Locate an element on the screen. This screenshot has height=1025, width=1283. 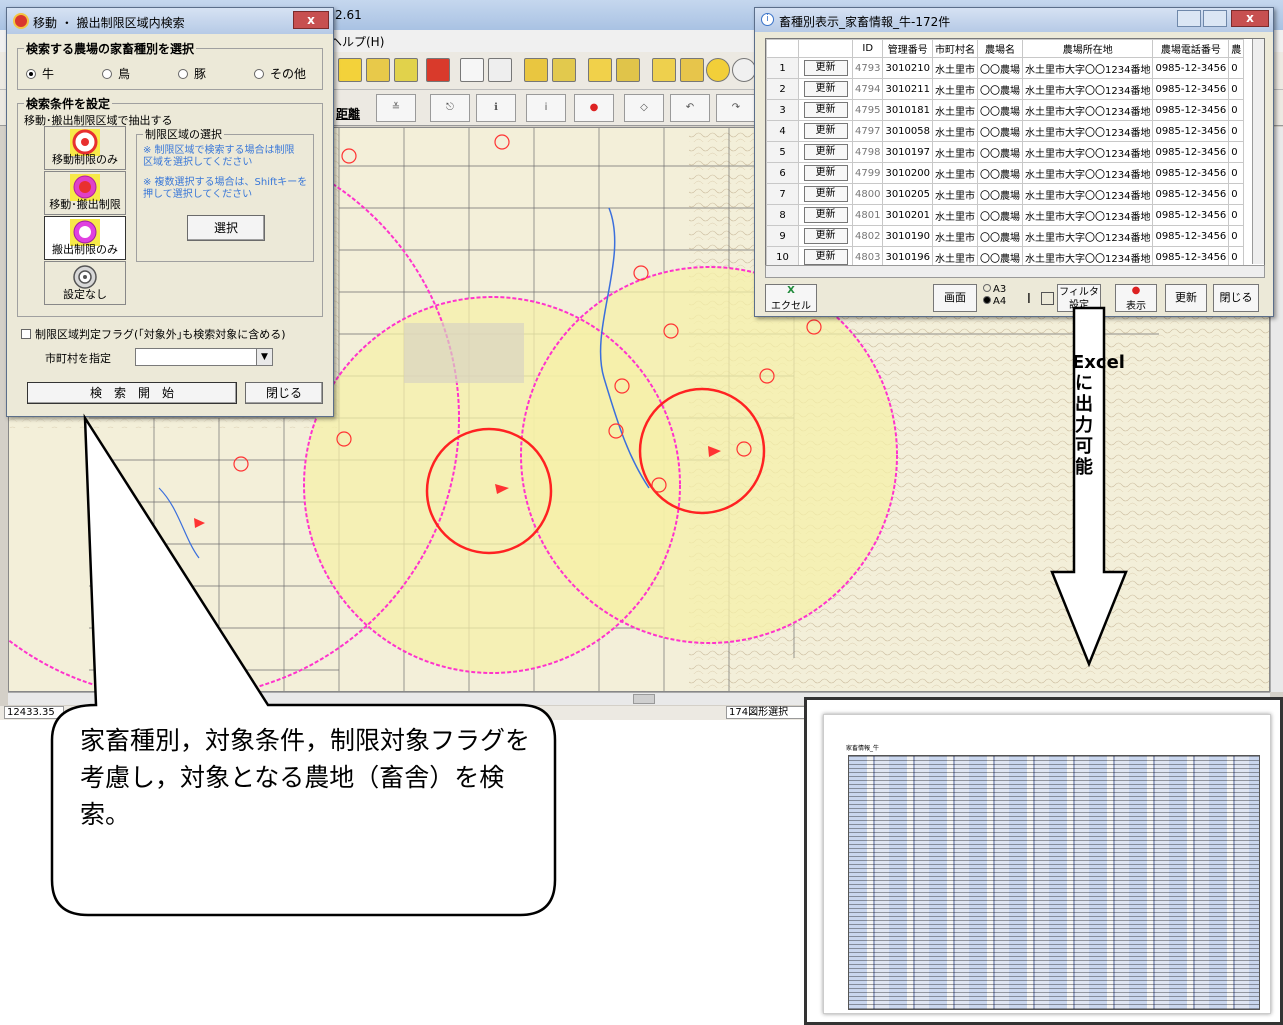
select-cursor-icon is located at coordinates (1047, 298).